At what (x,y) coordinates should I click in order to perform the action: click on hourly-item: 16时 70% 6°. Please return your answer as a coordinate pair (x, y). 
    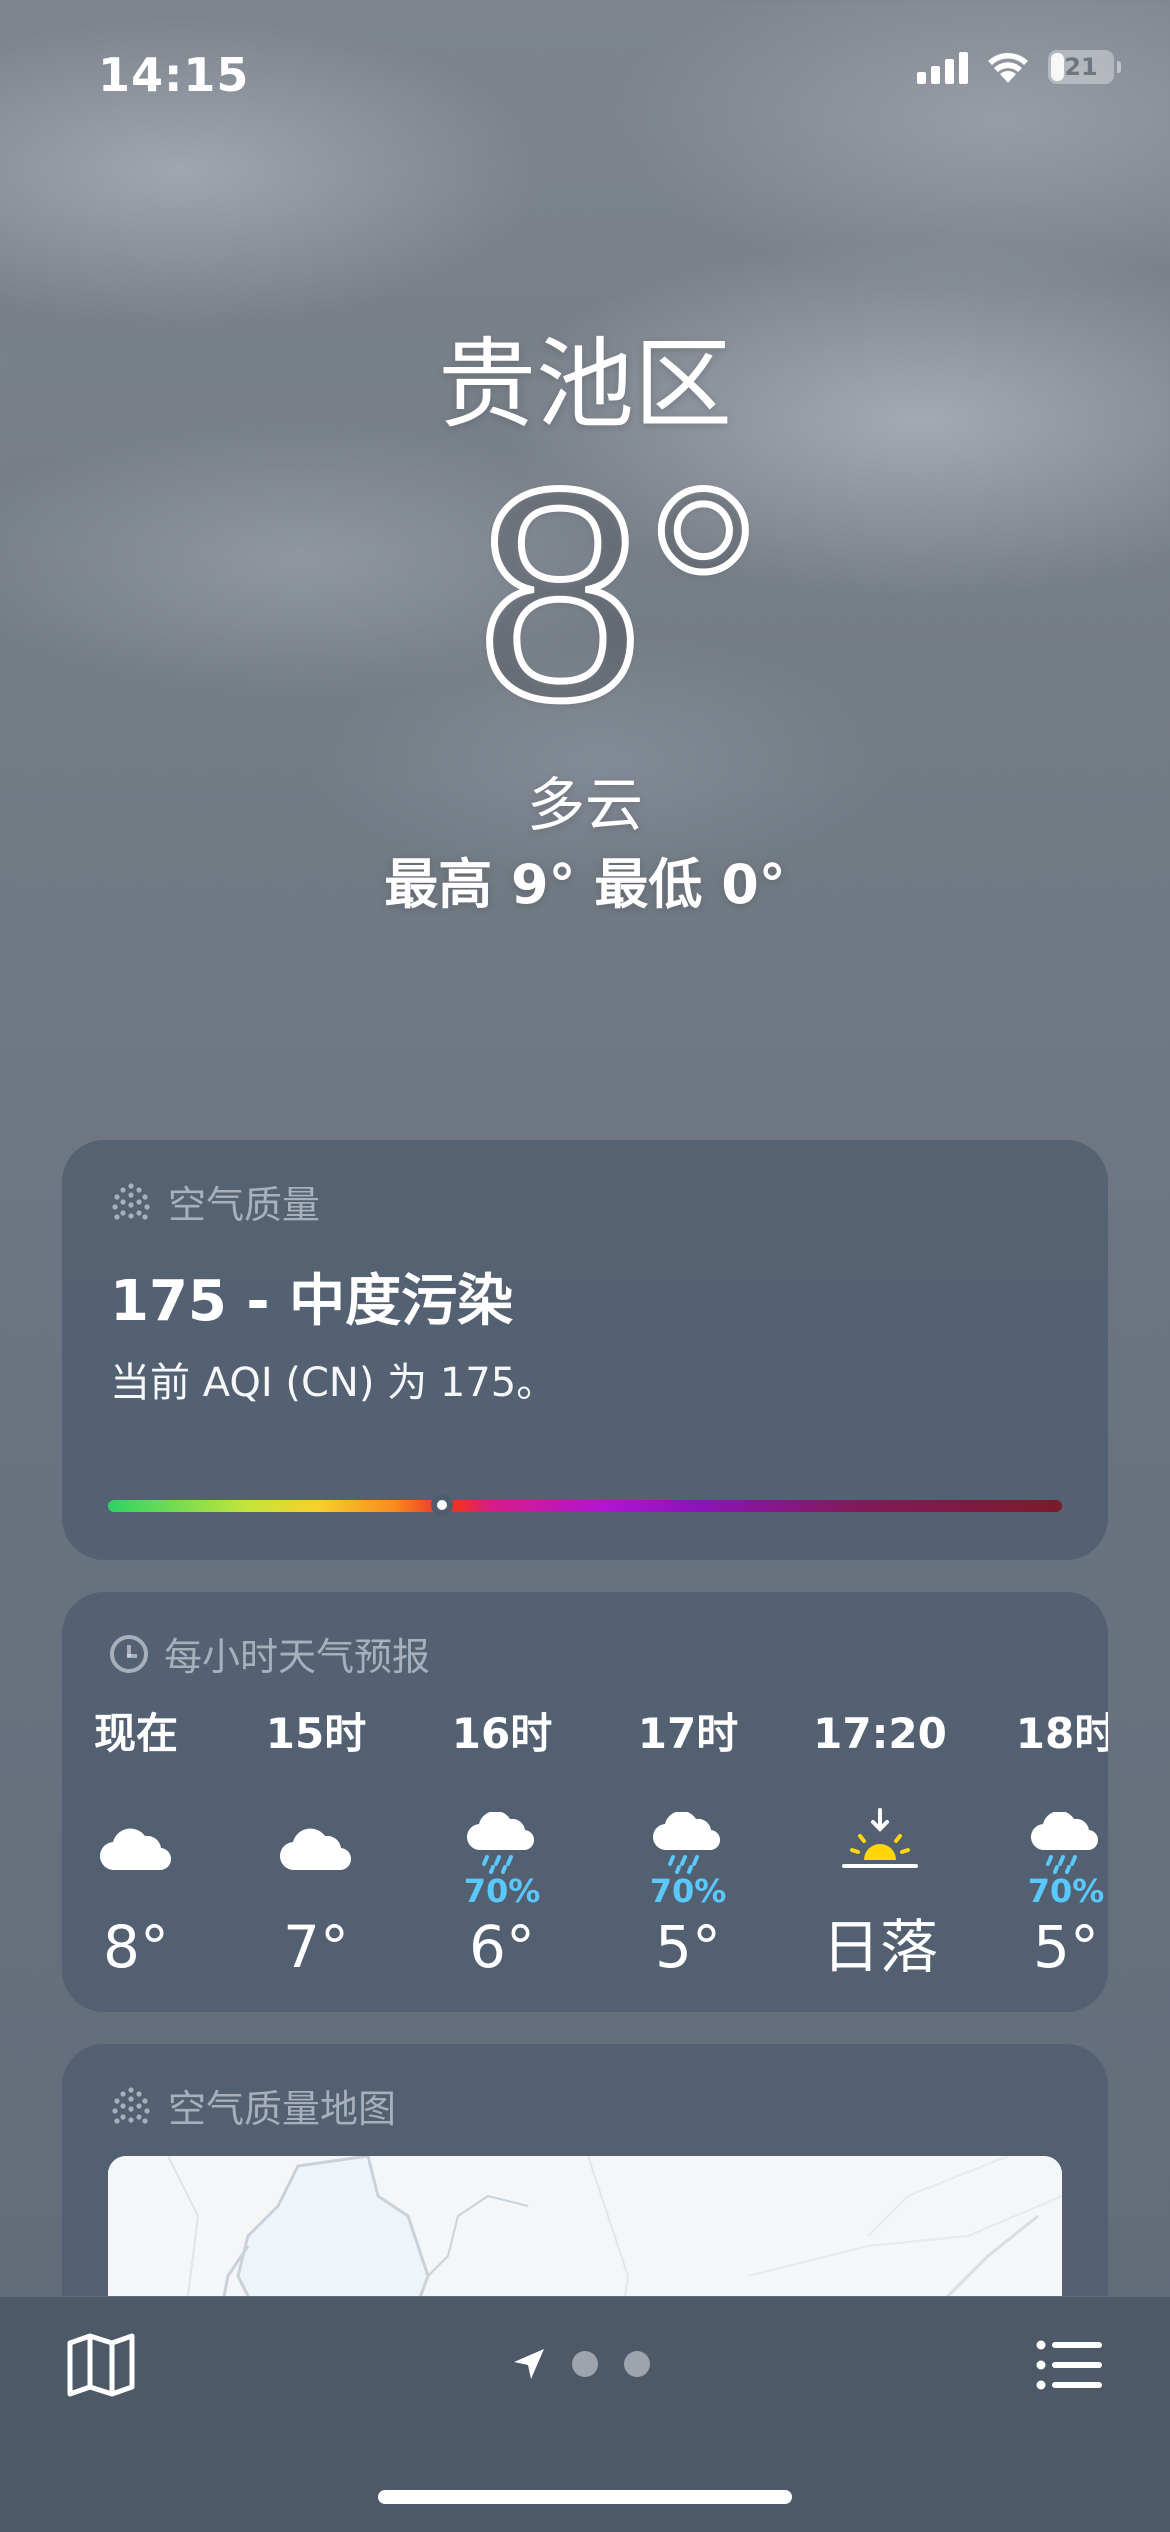
    Looking at the image, I should click on (502, 1848).